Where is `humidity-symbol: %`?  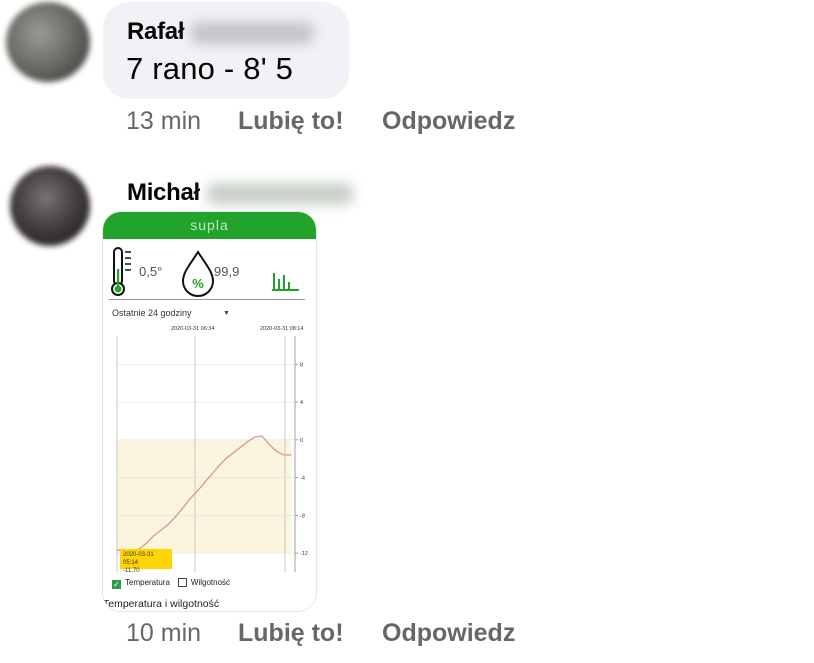 humidity-symbol: % is located at coordinates (198, 283).